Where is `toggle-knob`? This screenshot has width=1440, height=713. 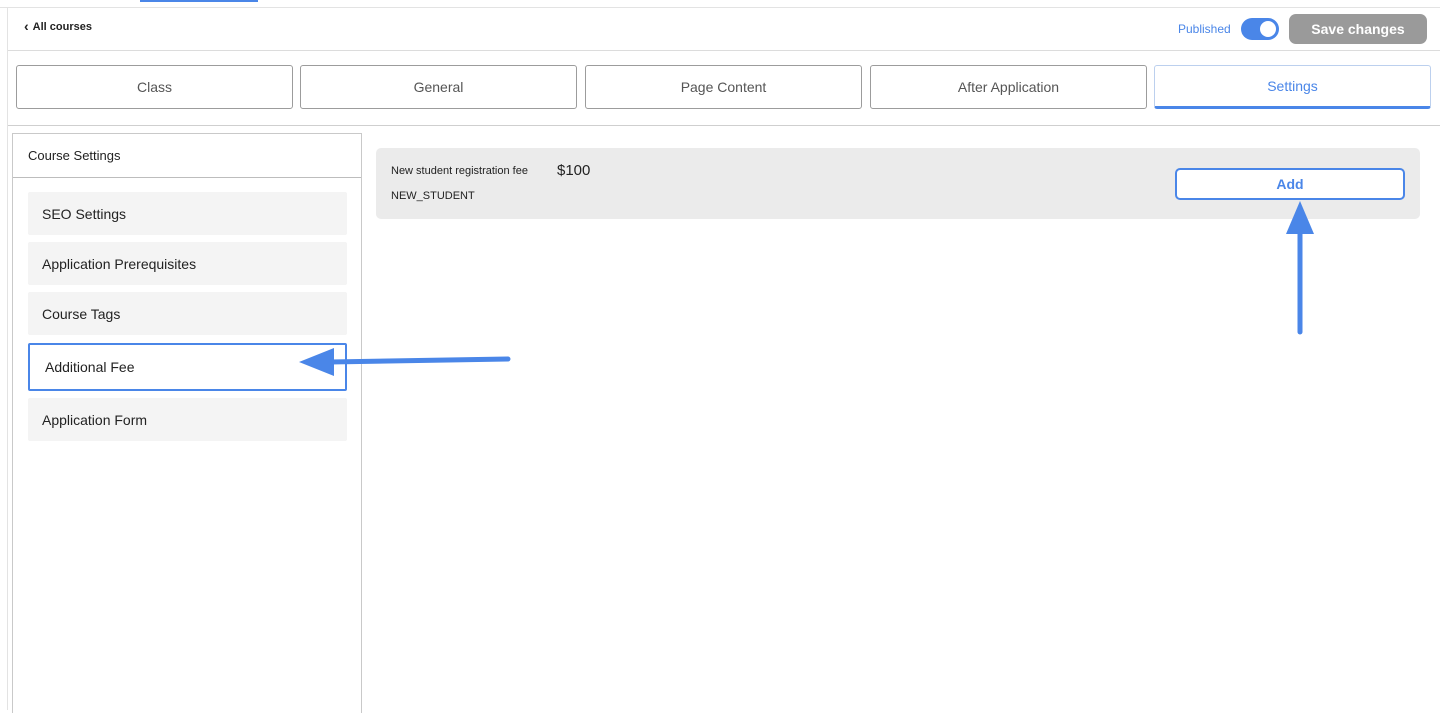
toggle-knob is located at coordinates (1268, 29).